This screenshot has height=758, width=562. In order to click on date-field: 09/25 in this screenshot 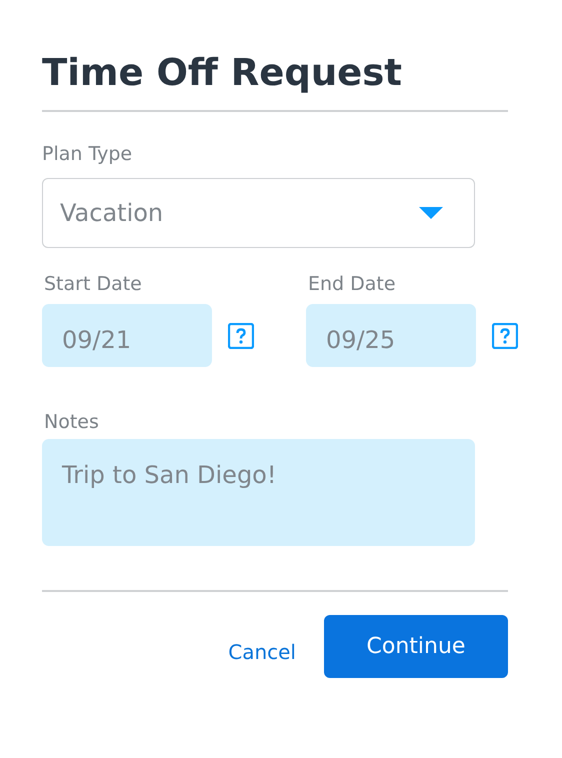, I will do `click(391, 335)`.